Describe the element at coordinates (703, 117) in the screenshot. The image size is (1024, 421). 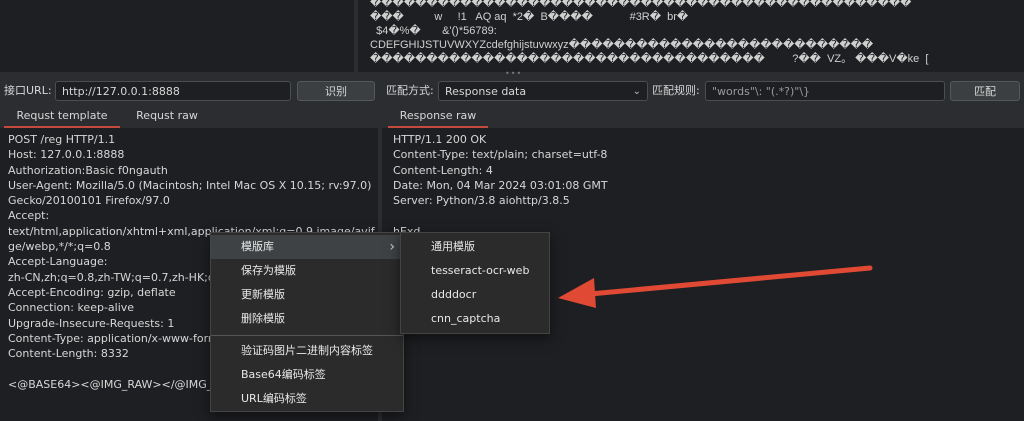
I see `right-tabbar: Response raw` at that location.